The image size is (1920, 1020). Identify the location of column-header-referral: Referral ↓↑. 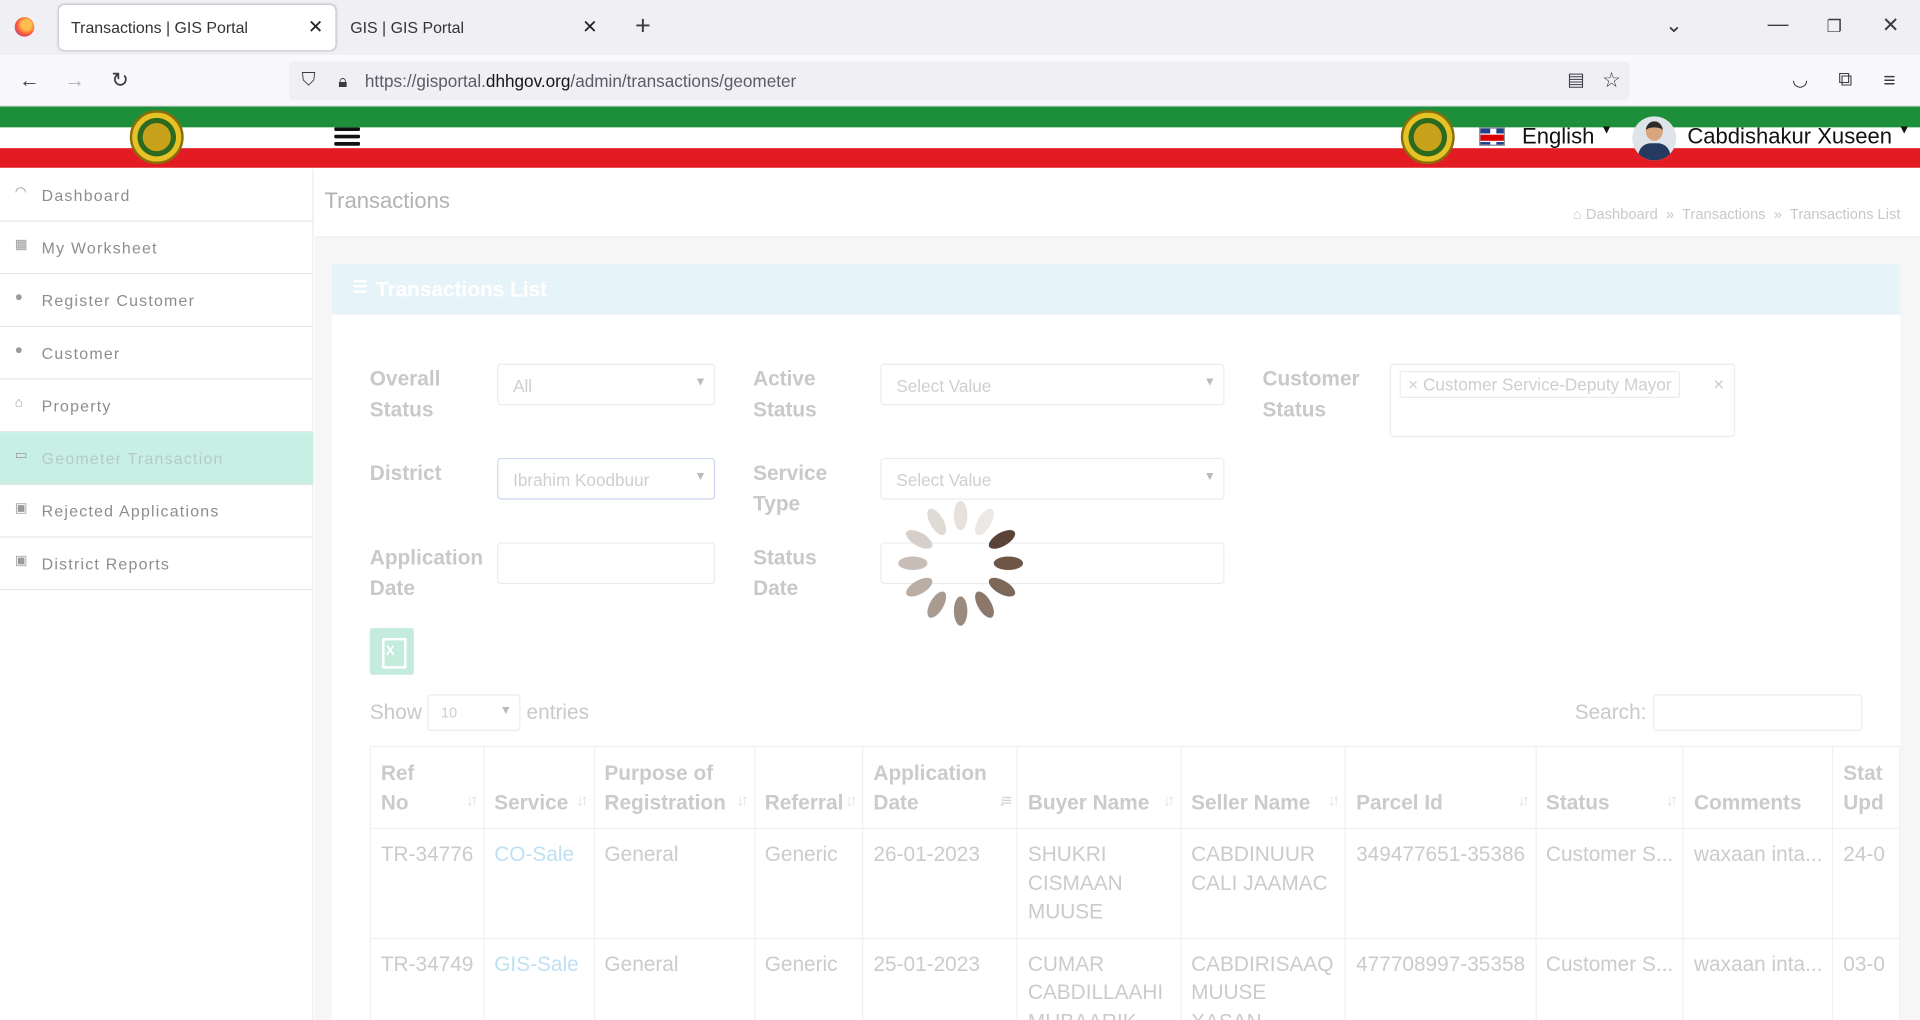
(808, 787).